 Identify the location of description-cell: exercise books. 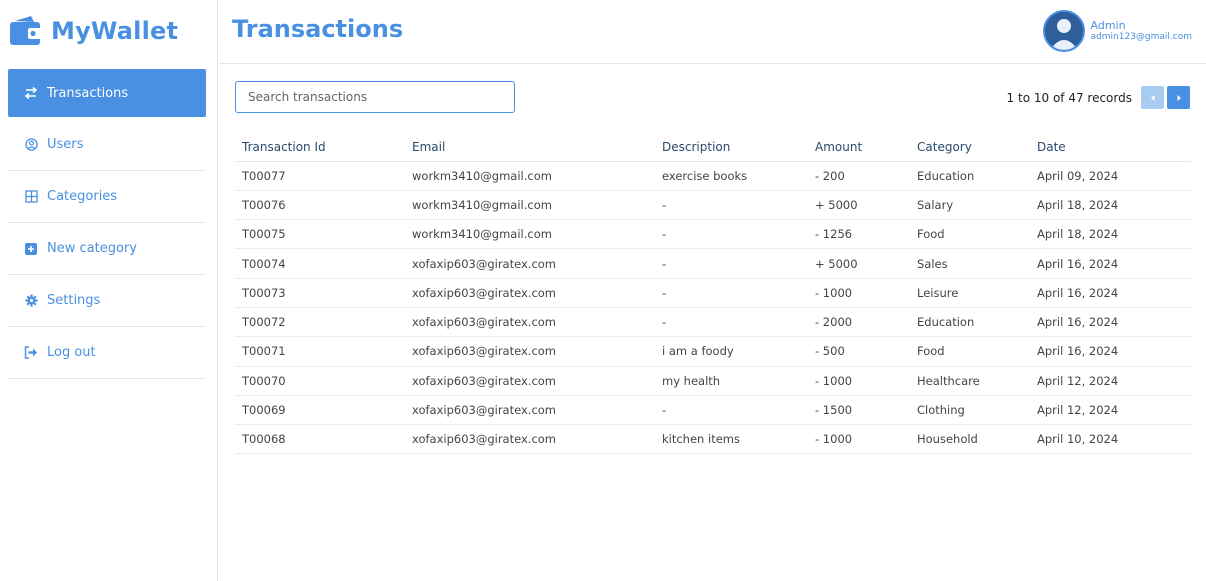
(731, 176).